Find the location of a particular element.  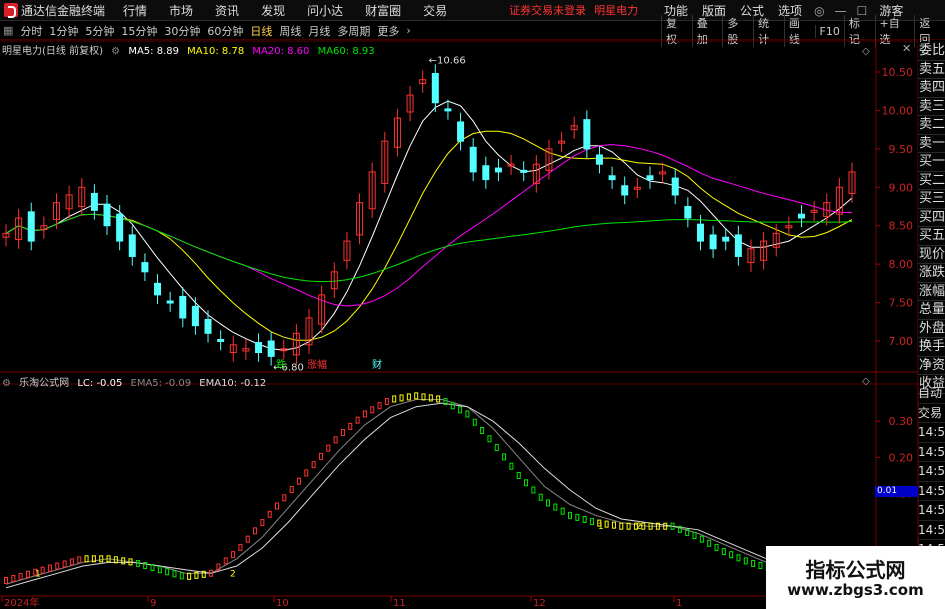

sidebar-item: 卖一 is located at coordinates (931, 144).